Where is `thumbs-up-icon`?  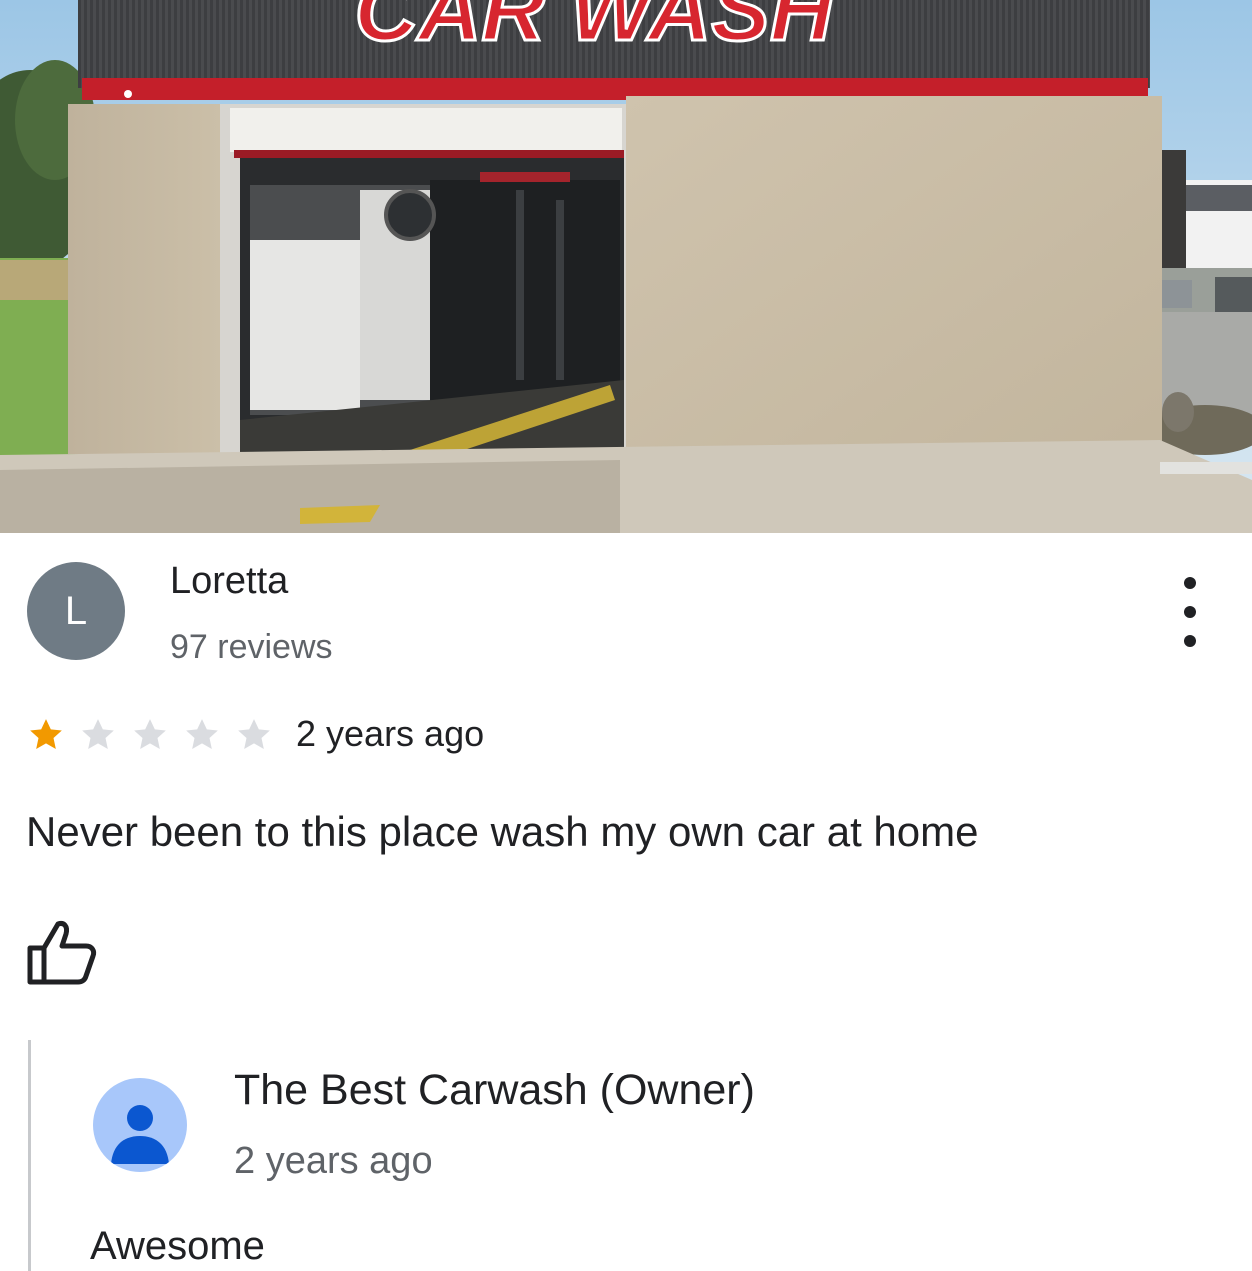
thumbs-up-icon is located at coordinates (62, 953).